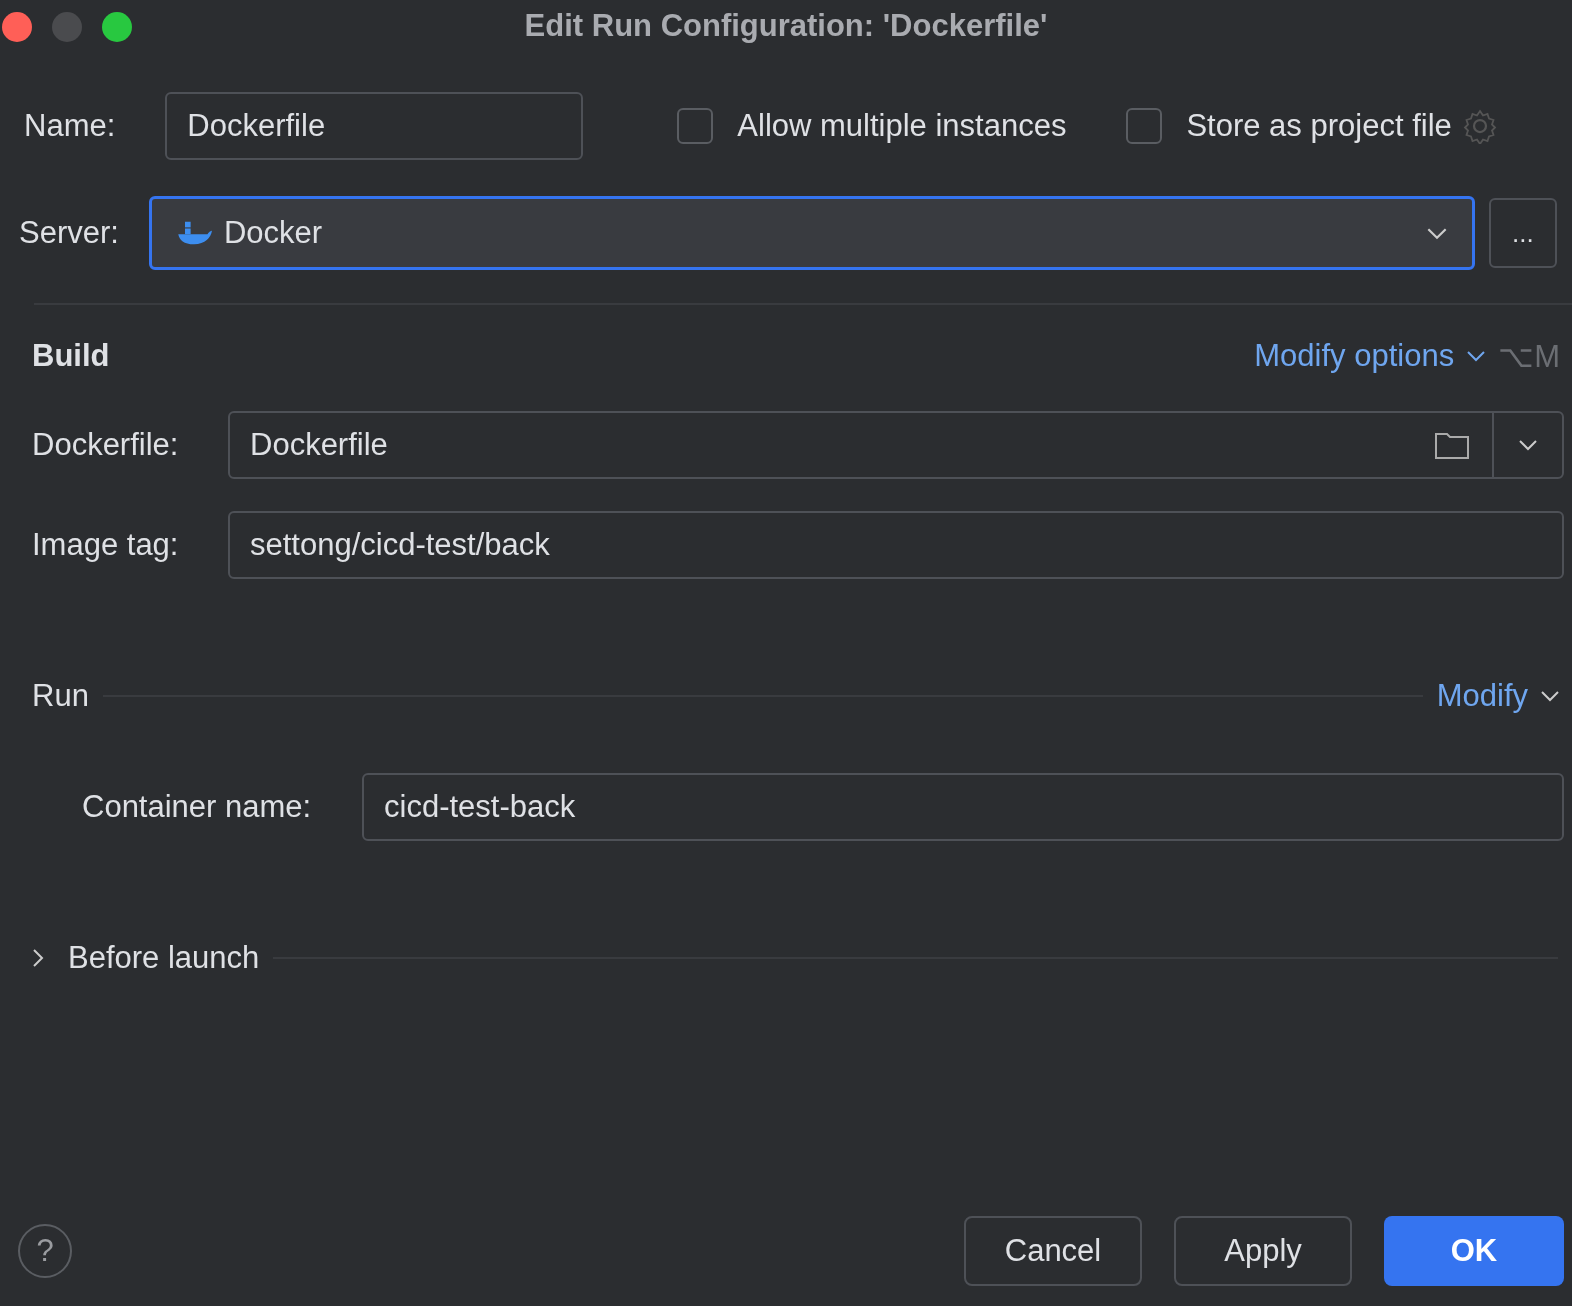  I want to click on checkbox-label: Allow multiple instances, so click(902, 126).